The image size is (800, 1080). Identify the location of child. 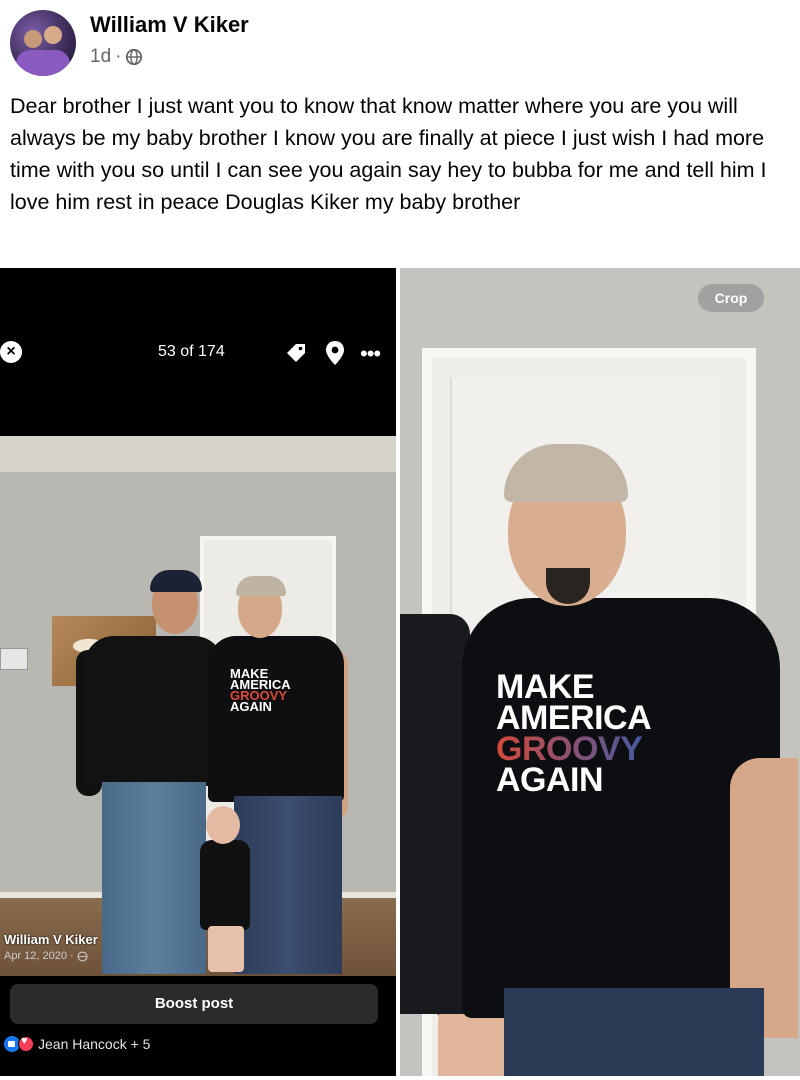
(225, 885).